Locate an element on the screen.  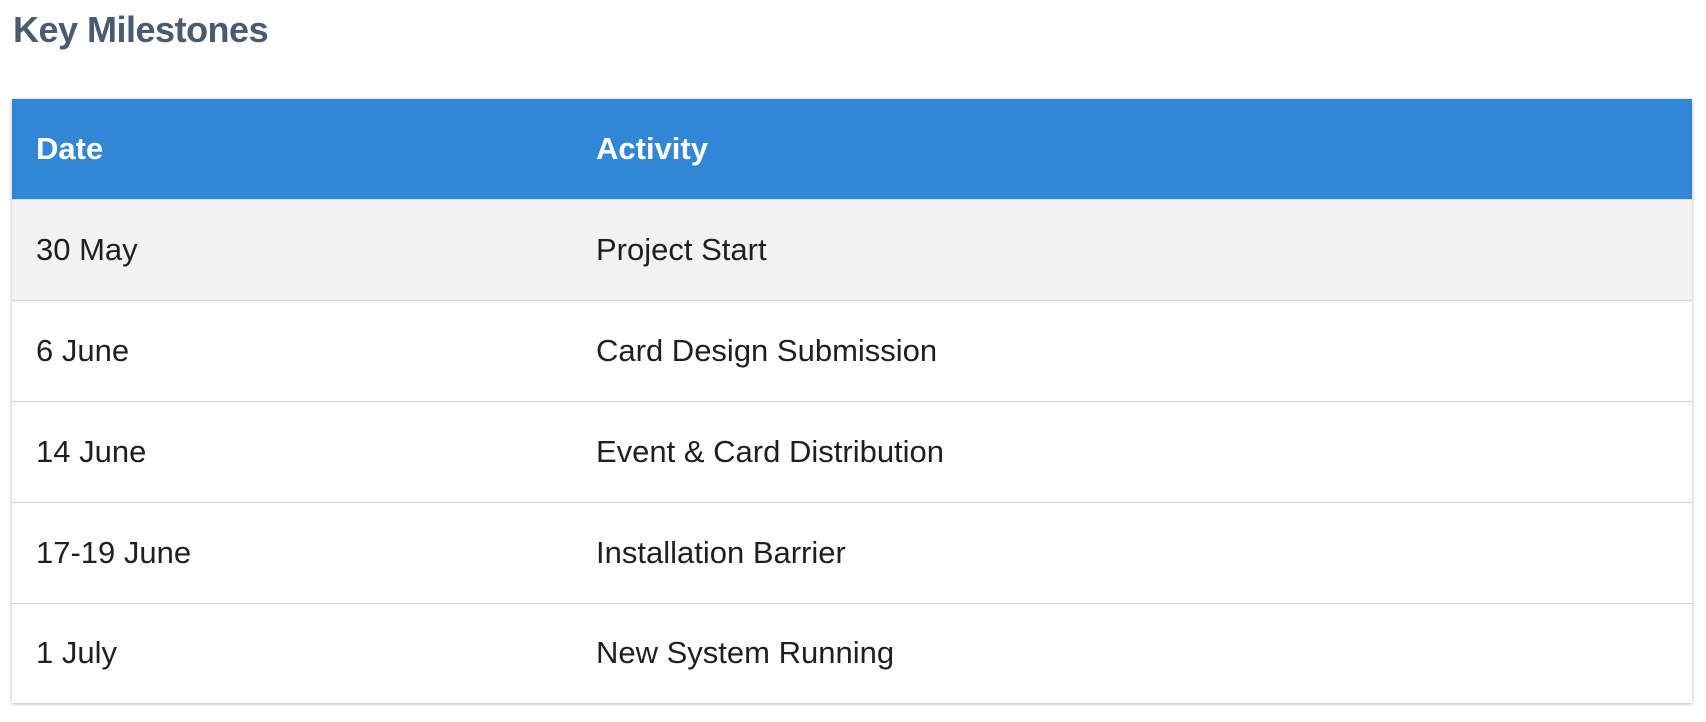
table-header: Date Activity is located at coordinates (852, 149).